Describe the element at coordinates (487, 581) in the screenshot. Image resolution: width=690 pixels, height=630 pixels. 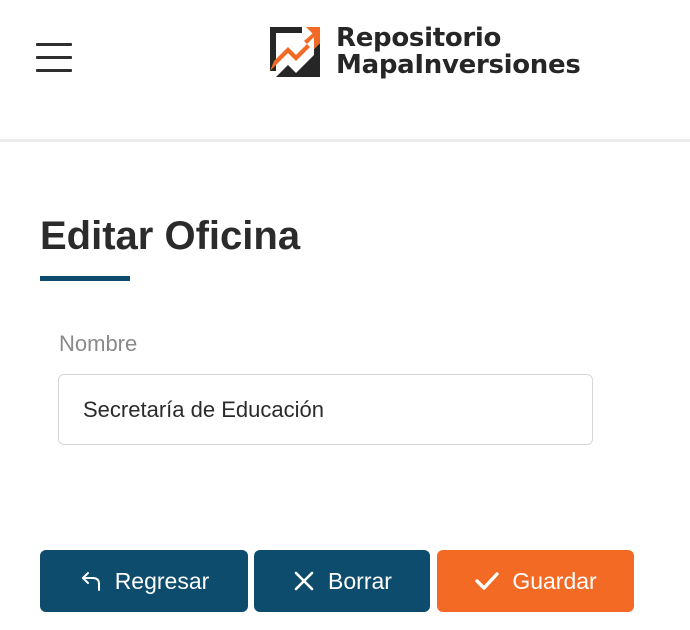
I see `checkmark-icon` at that location.